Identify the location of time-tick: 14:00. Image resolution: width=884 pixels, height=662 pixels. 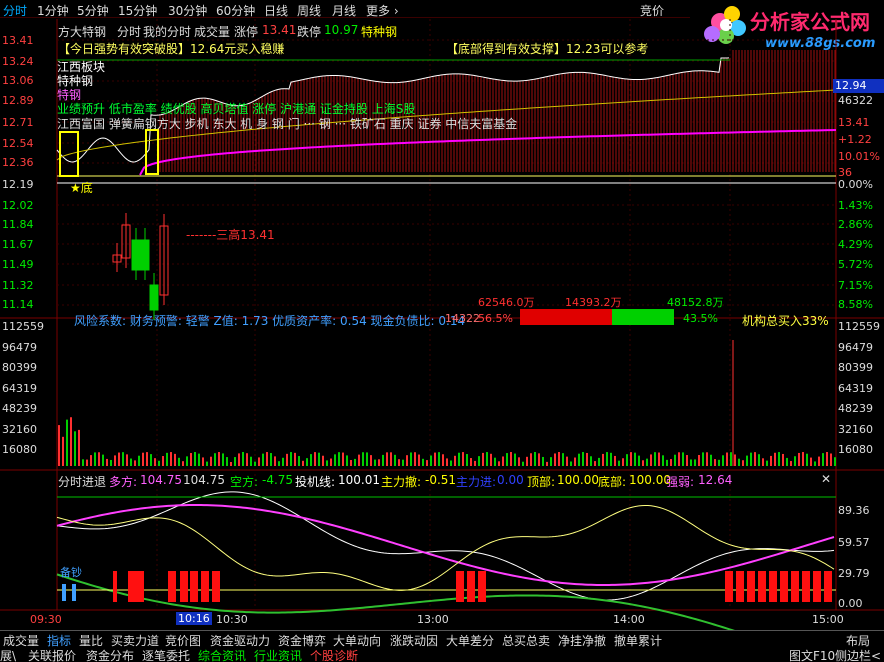
(629, 619).